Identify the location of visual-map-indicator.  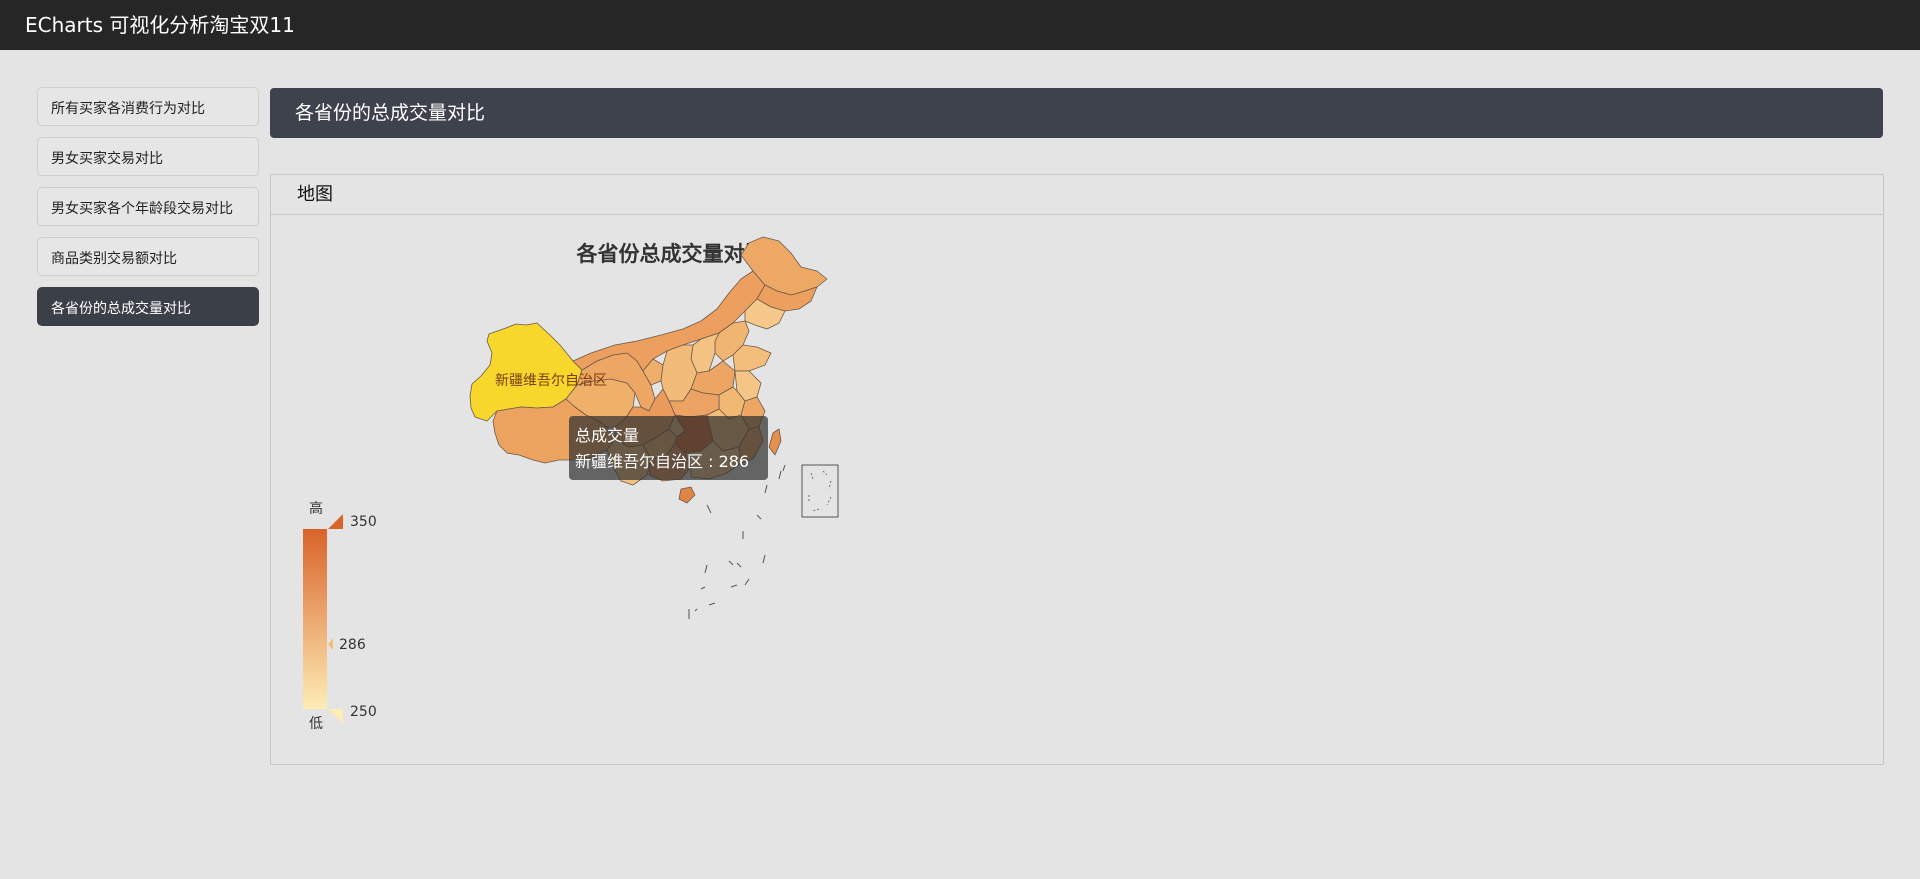
(330, 644).